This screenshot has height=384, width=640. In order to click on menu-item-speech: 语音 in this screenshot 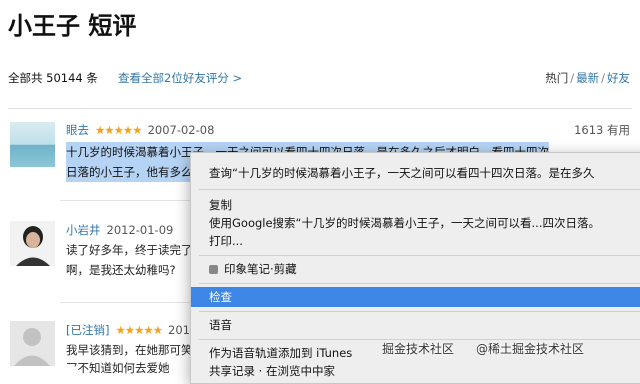, I will do `click(415, 325)`.